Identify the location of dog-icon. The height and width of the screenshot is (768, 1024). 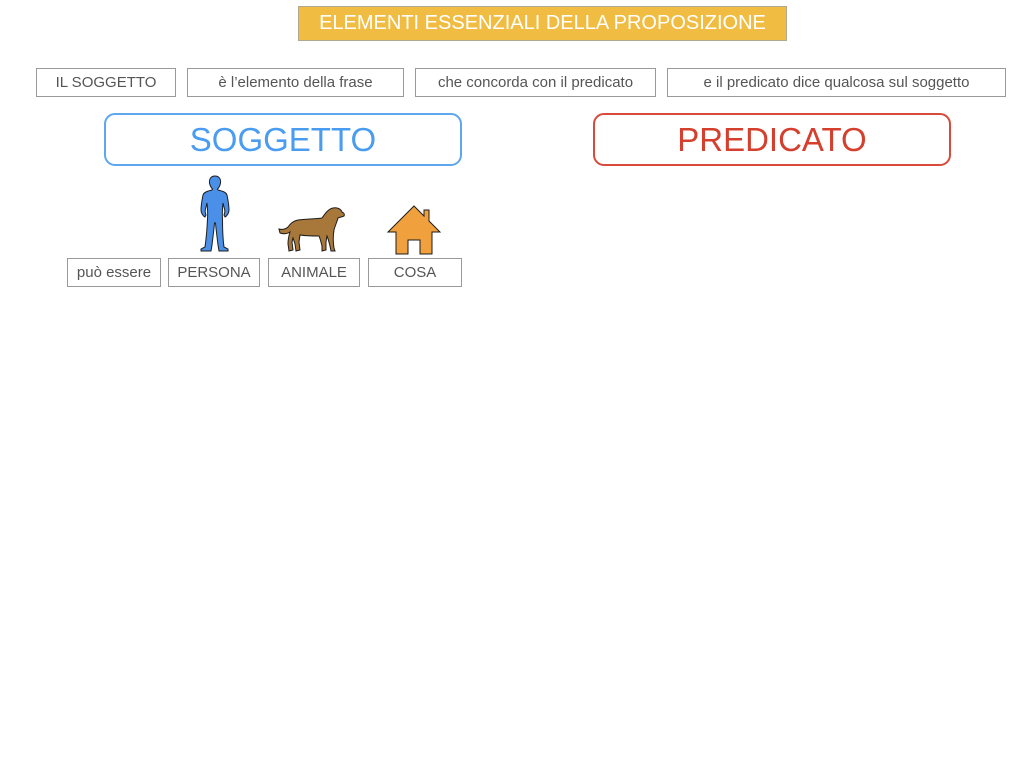
(311, 229).